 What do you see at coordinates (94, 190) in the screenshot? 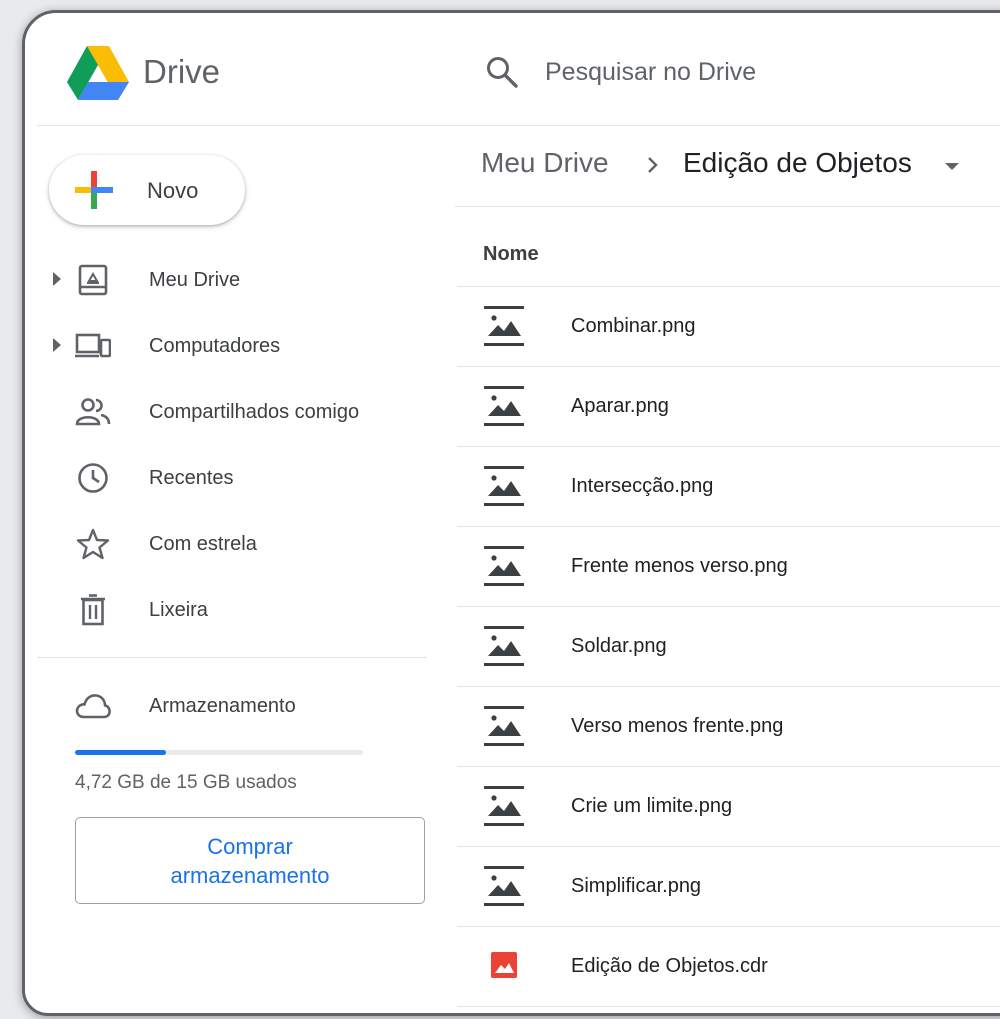
I see `plus-icon` at bounding box center [94, 190].